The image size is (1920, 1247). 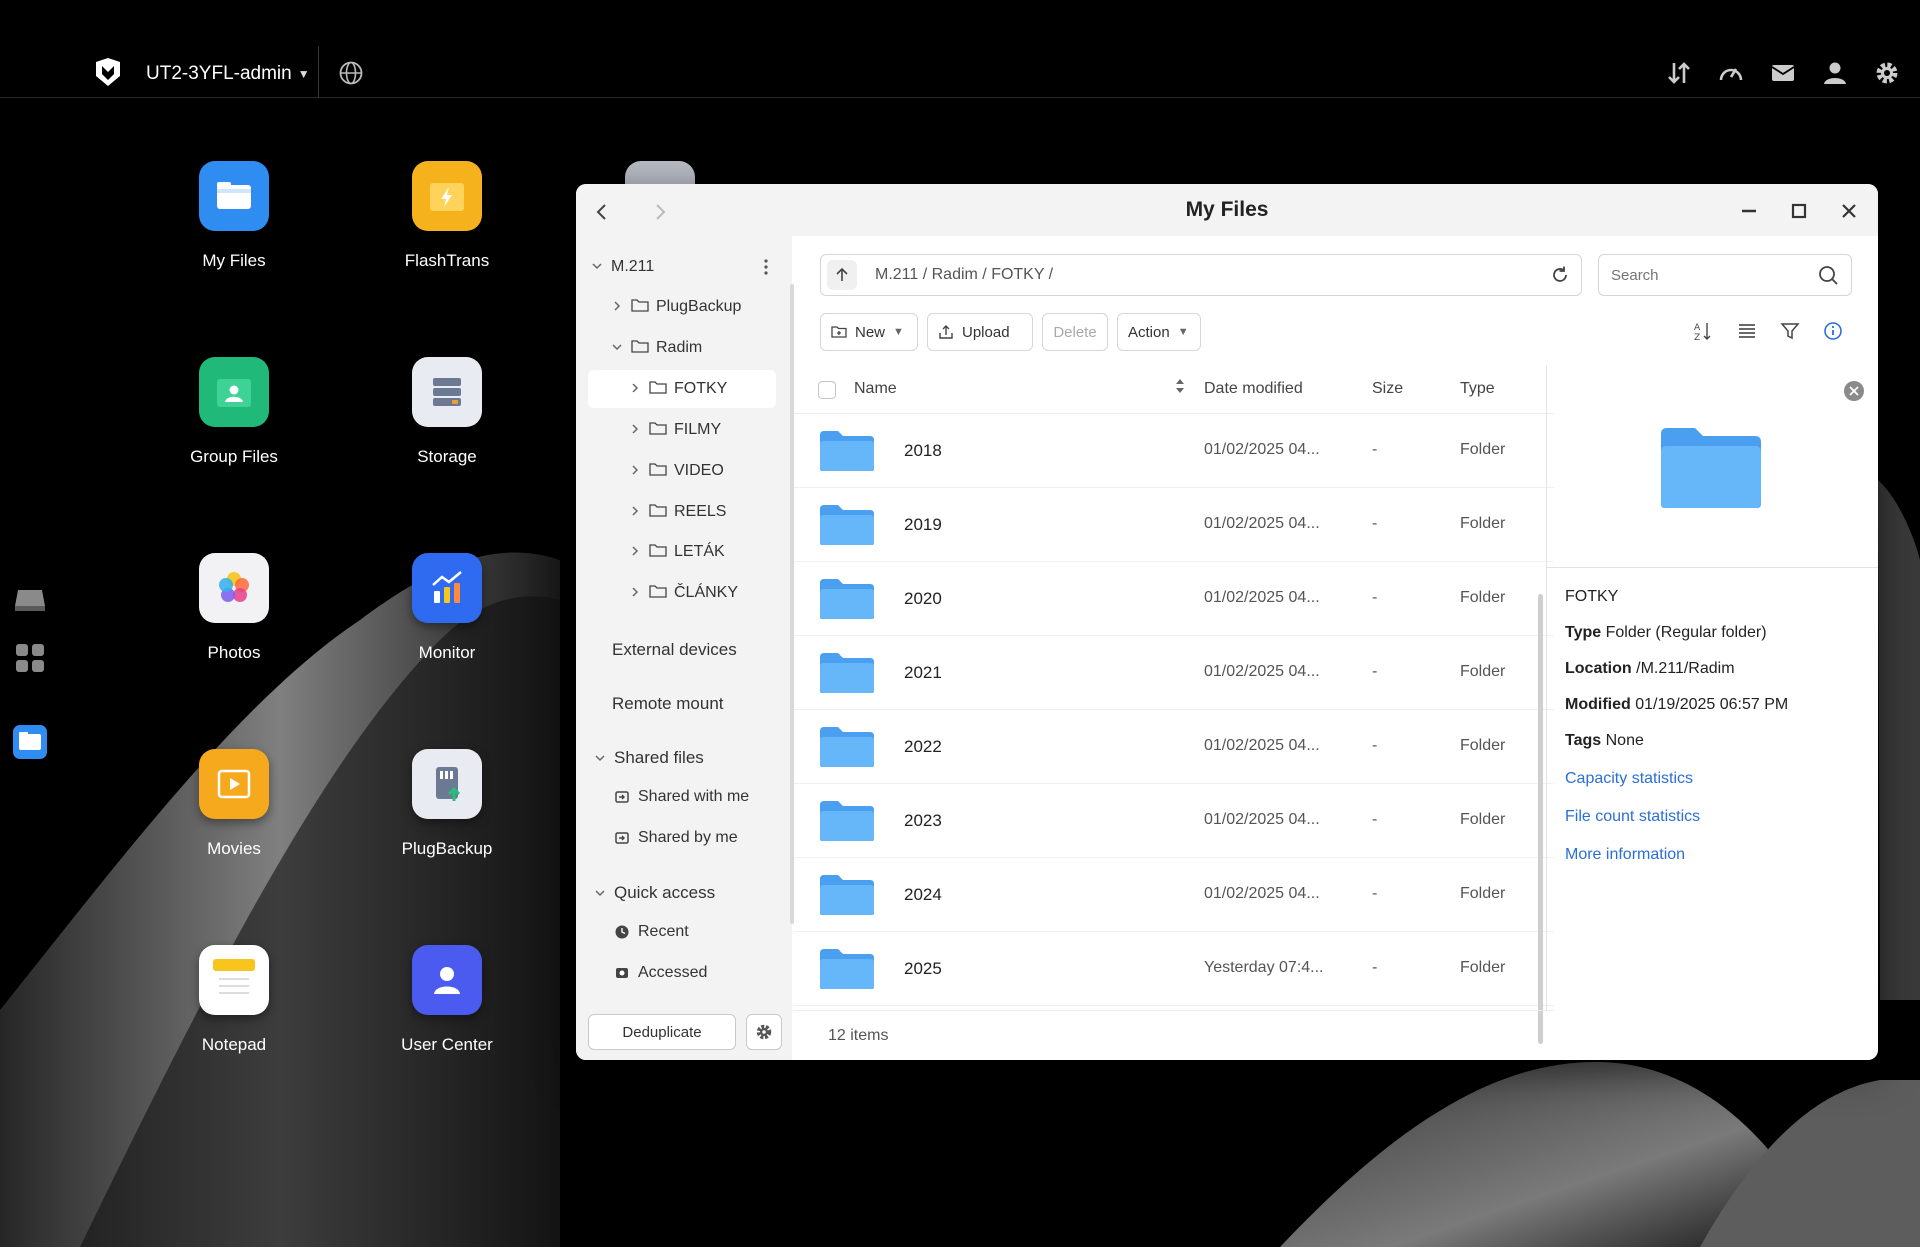 What do you see at coordinates (668, 704) in the screenshot?
I see `remote-mount: Remote mount` at bounding box center [668, 704].